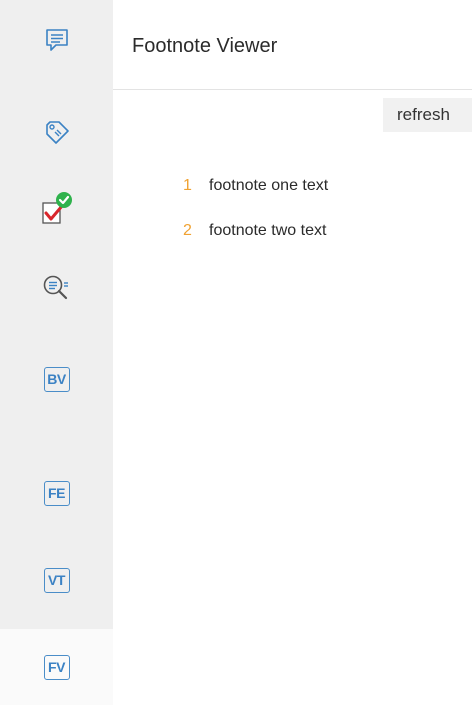 Image resolution: width=472 pixels, height=705 pixels. What do you see at coordinates (269, 185) in the screenshot?
I see `footnote-text: footnote one text` at bounding box center [269, 185].